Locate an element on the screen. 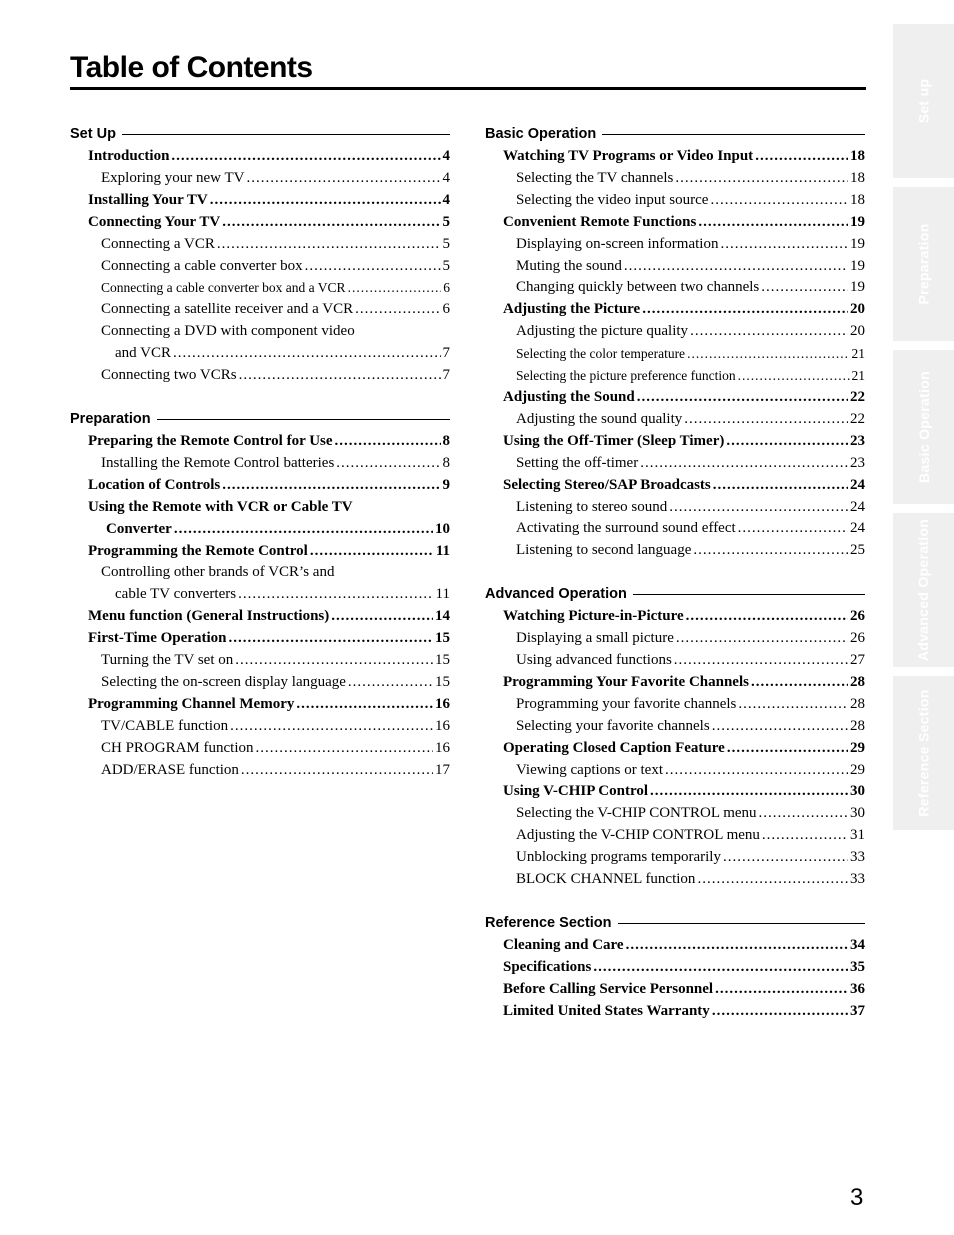 Image resolution: width=954 pixels, height=1235 pixels. toc-subentry: Listening to stereo sound 24 is located at coordinates (675, 508).